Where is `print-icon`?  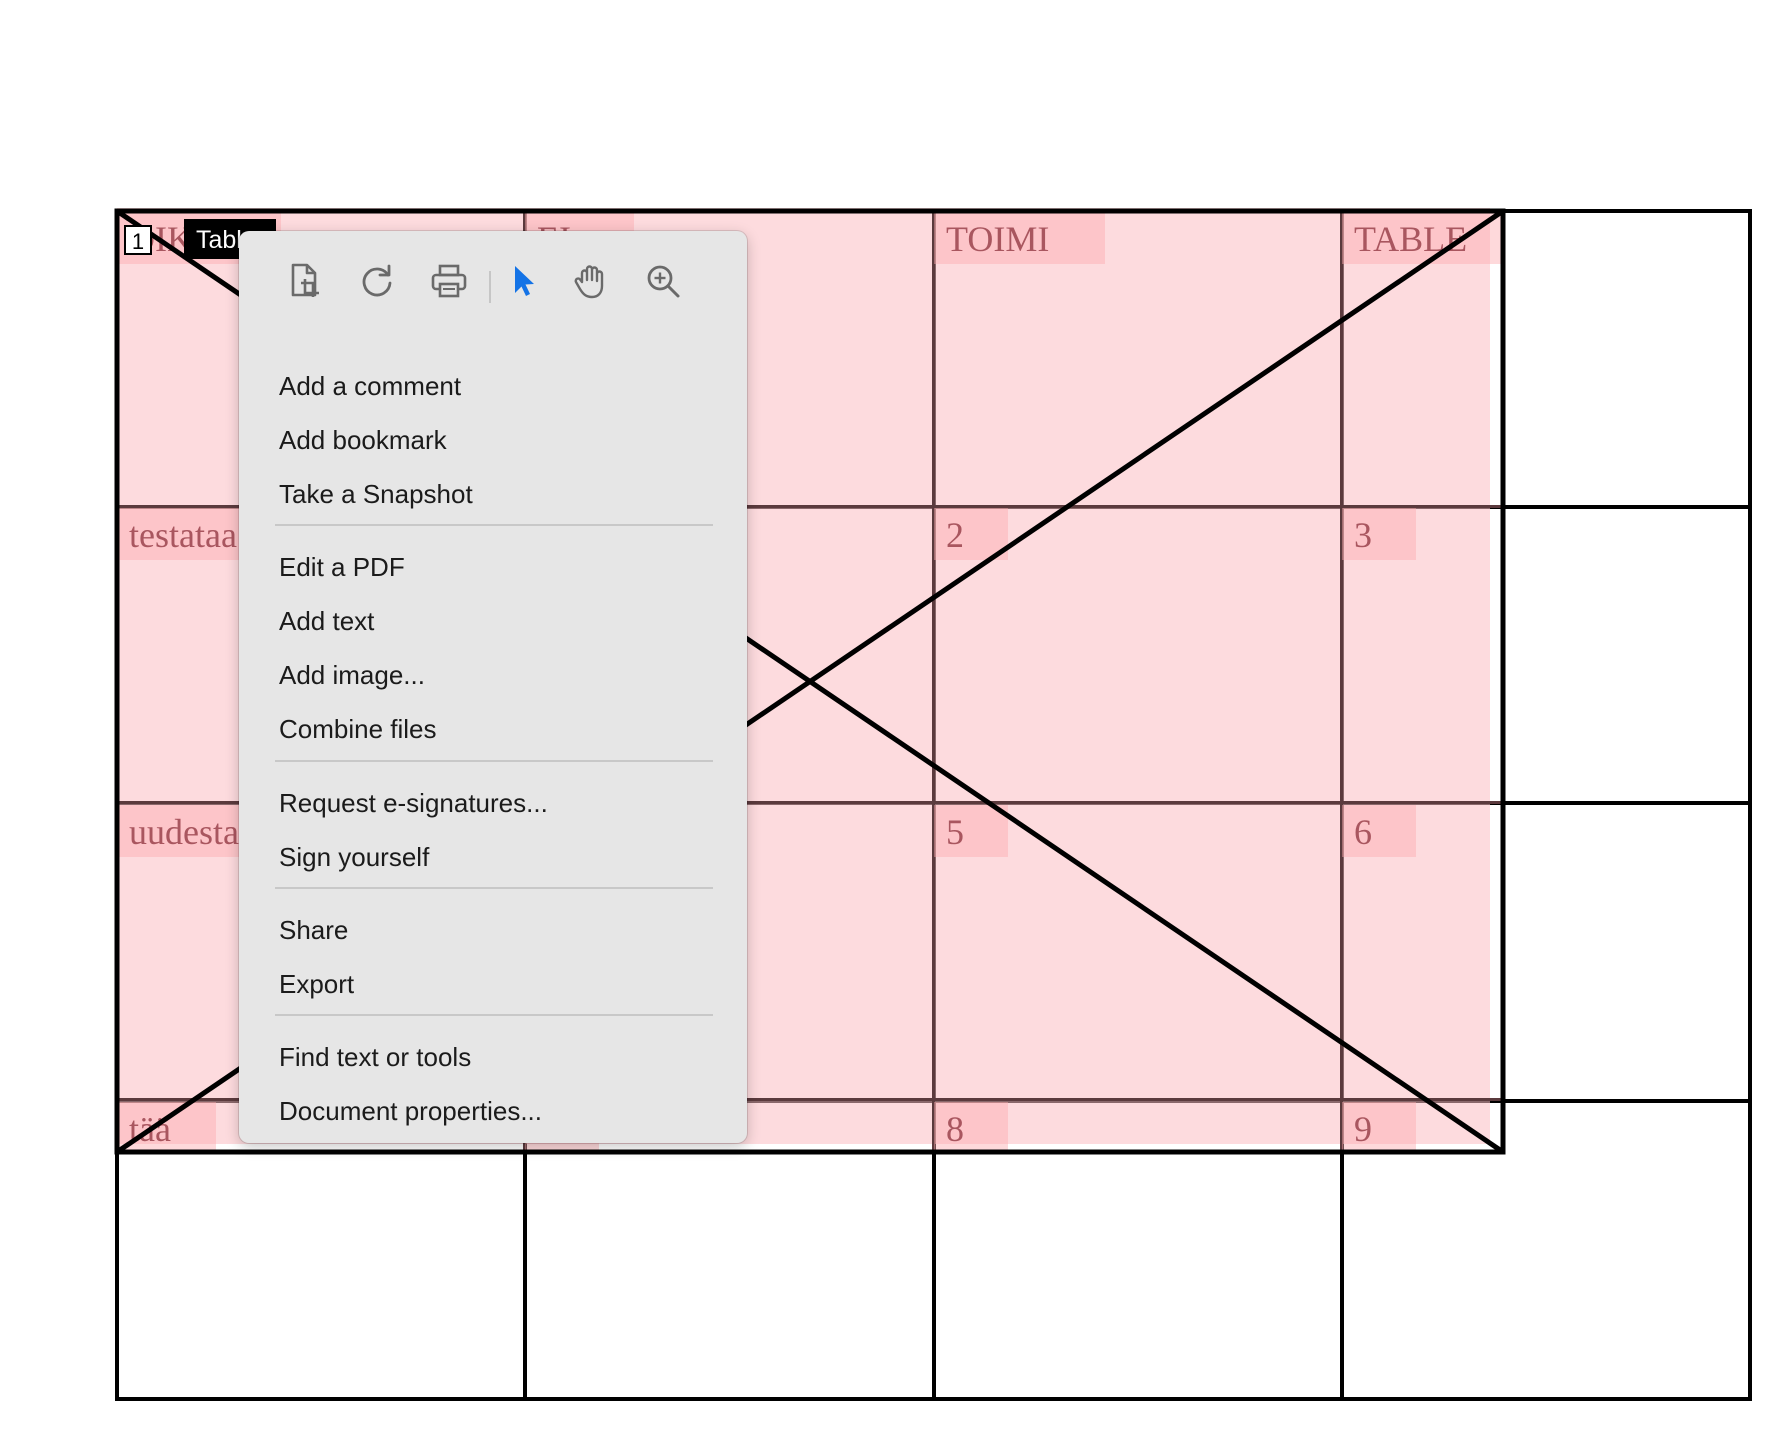 print-icon is located at coordinates (449, 281).